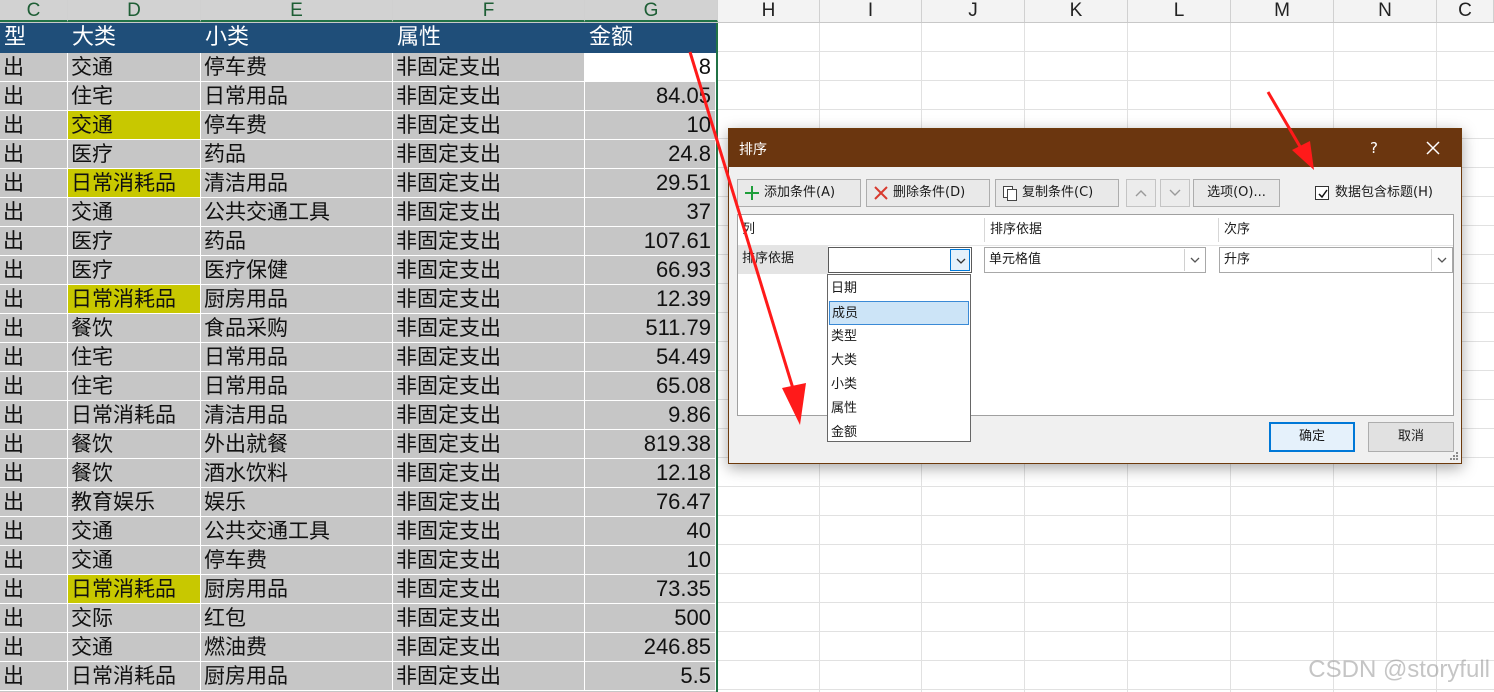  What do you see at coordinates (1374, 193) in the screenshot?
I see `header-checkbox: 数据包含标题(H)` at bounding box center [1374, 193].